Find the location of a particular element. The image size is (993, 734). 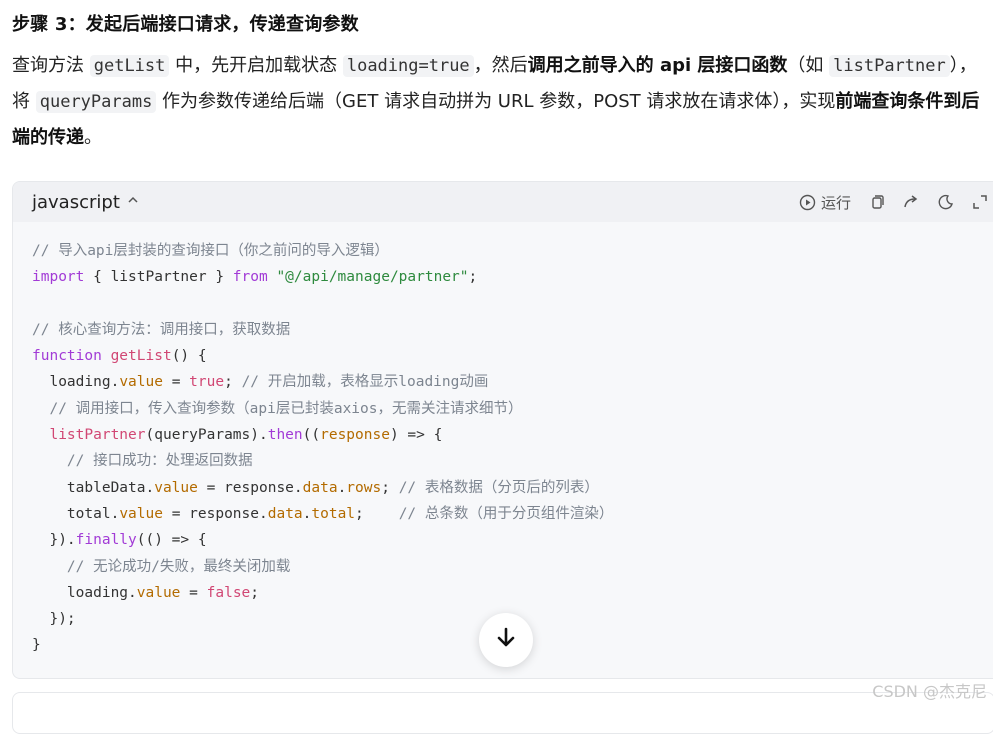

next-content-card is located at coordinates (502, 713).